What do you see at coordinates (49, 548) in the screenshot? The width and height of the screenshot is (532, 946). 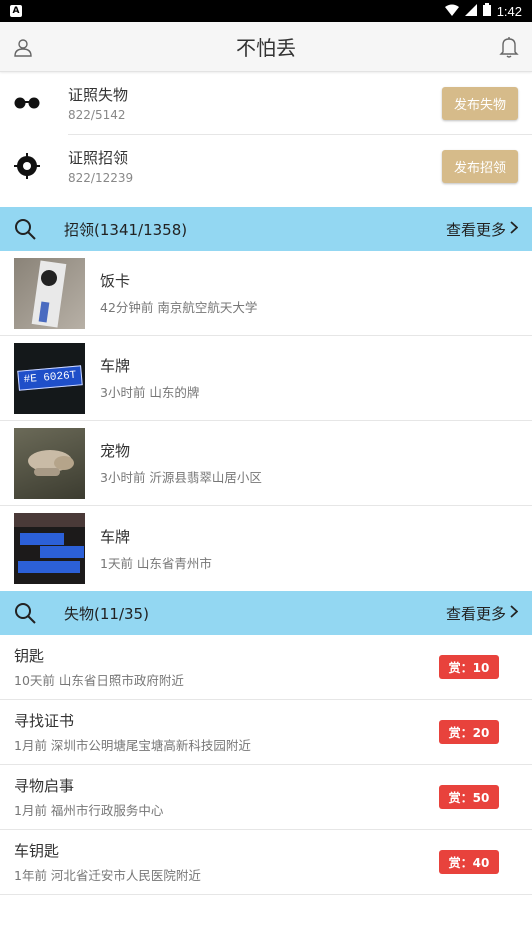 I see `plates-photo` at bounding box center [49, 548].